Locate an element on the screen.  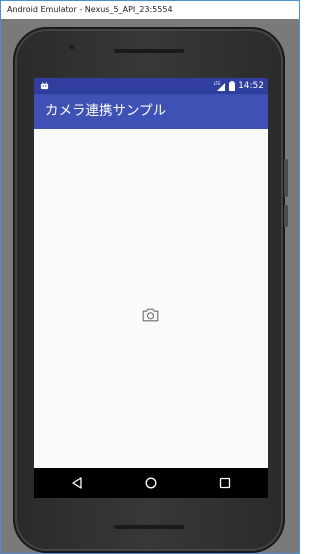
back-icon is located at coordinates (77, 483).